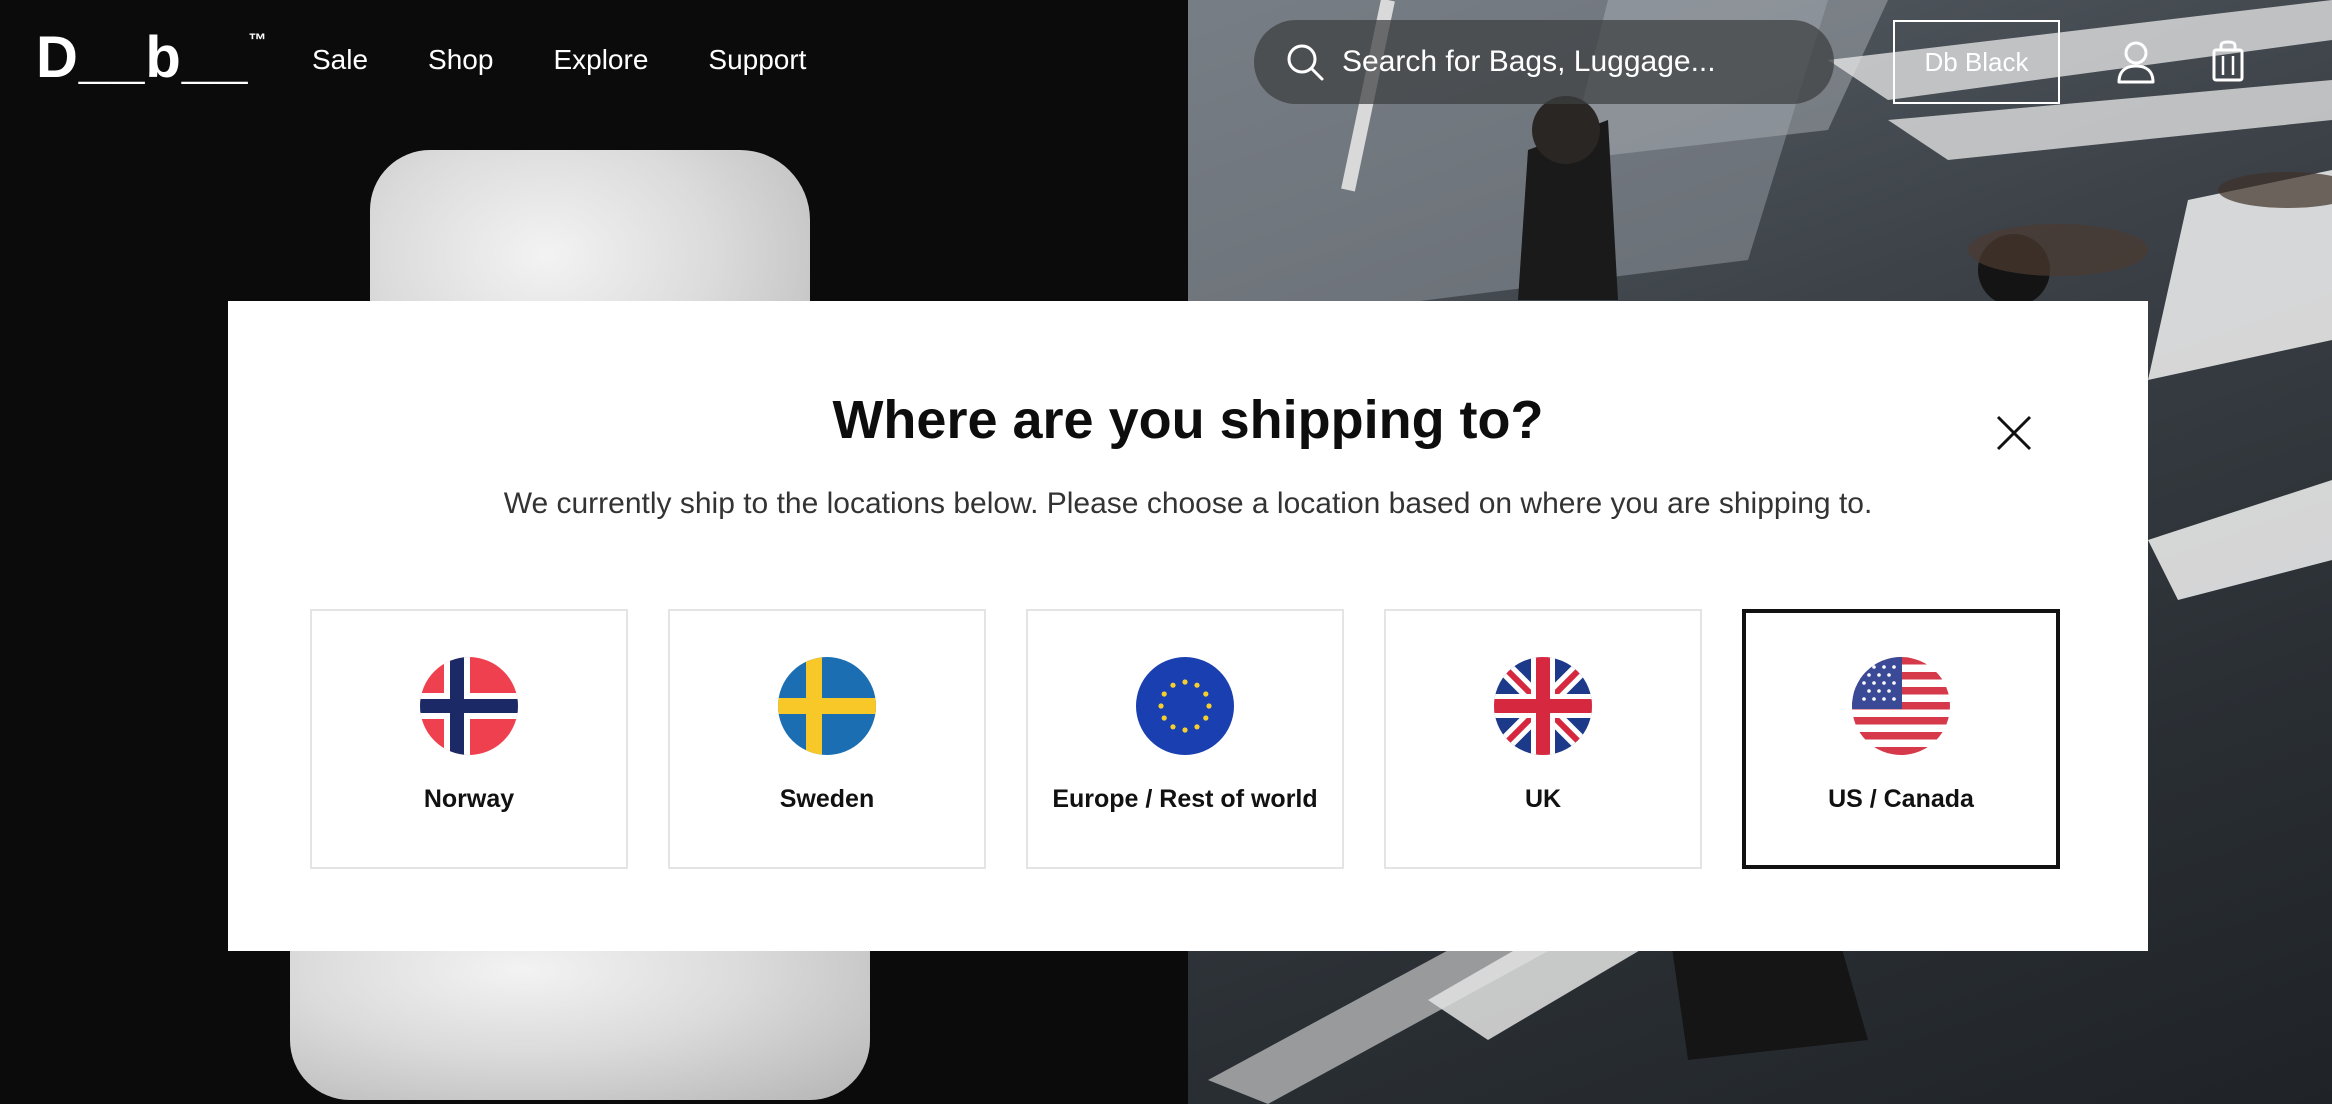 The height and width of the screenshot is (1104, 2332). I want to click on region-label: Norway, so click(469, 799).